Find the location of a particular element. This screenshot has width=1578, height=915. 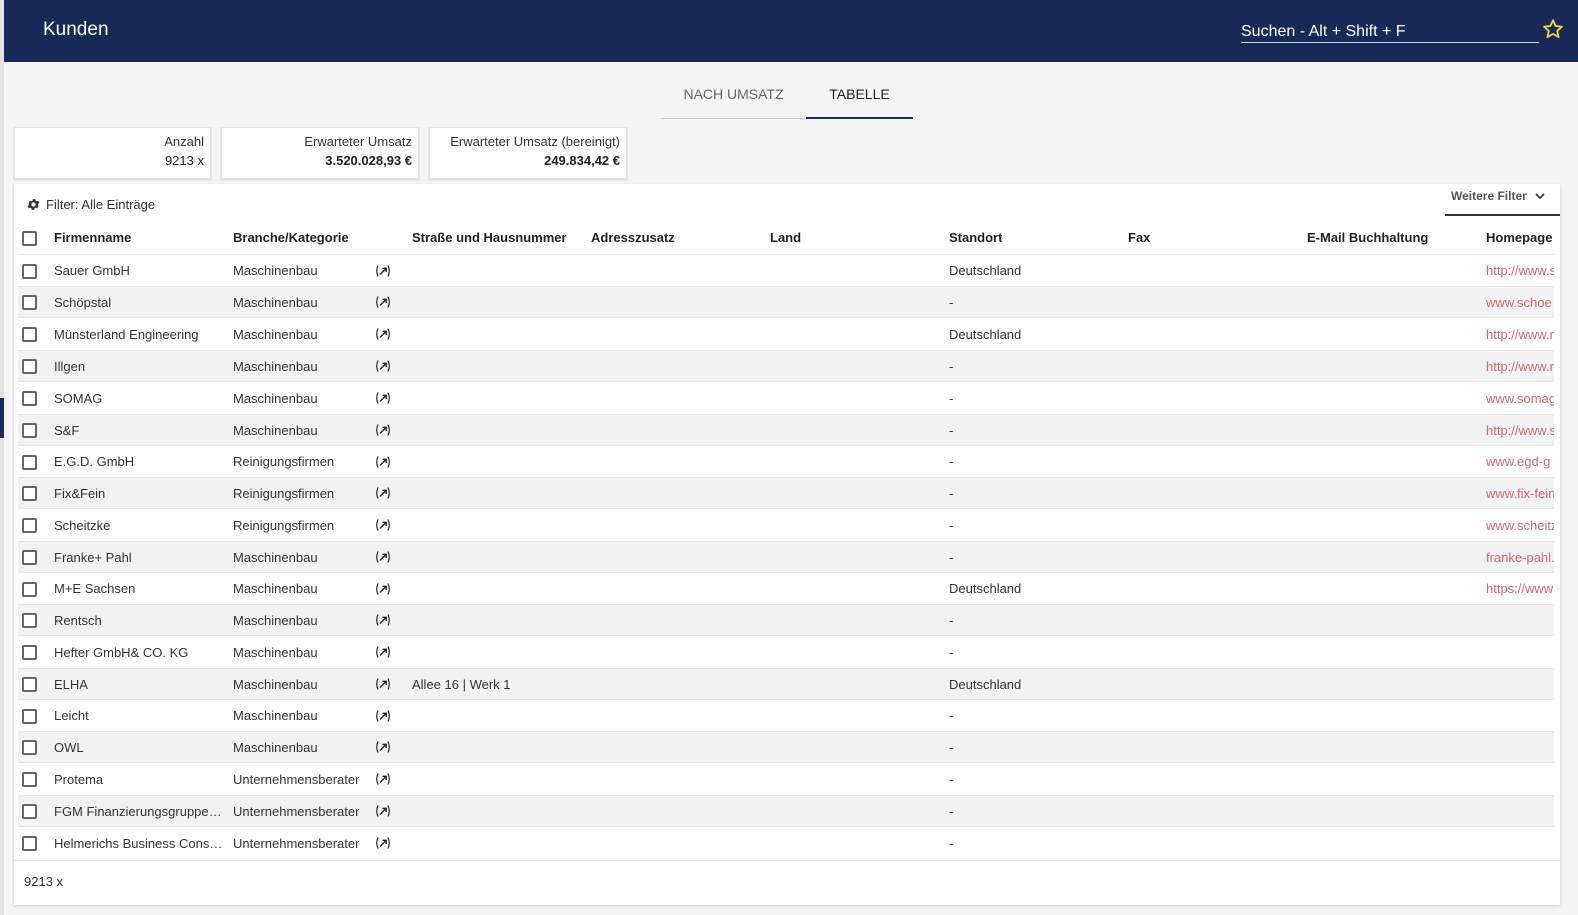

table-row: Schöpstal Maschinenbau - www.schoe is located at coordinates (786, 301).